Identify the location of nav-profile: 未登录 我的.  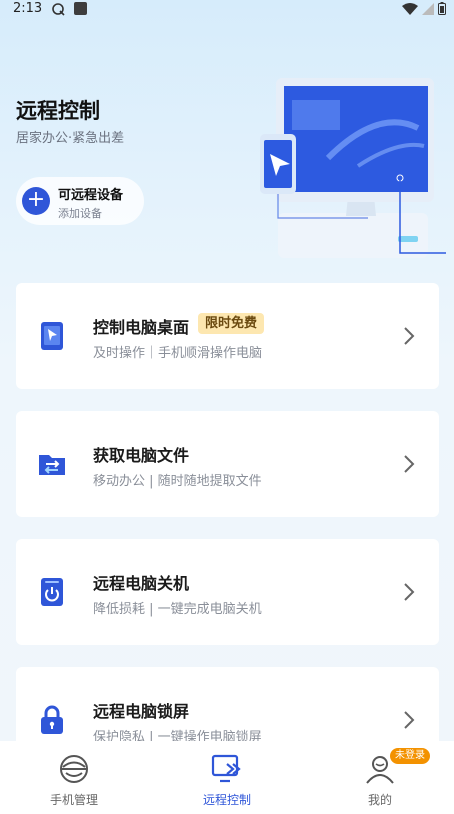
(380, 777).